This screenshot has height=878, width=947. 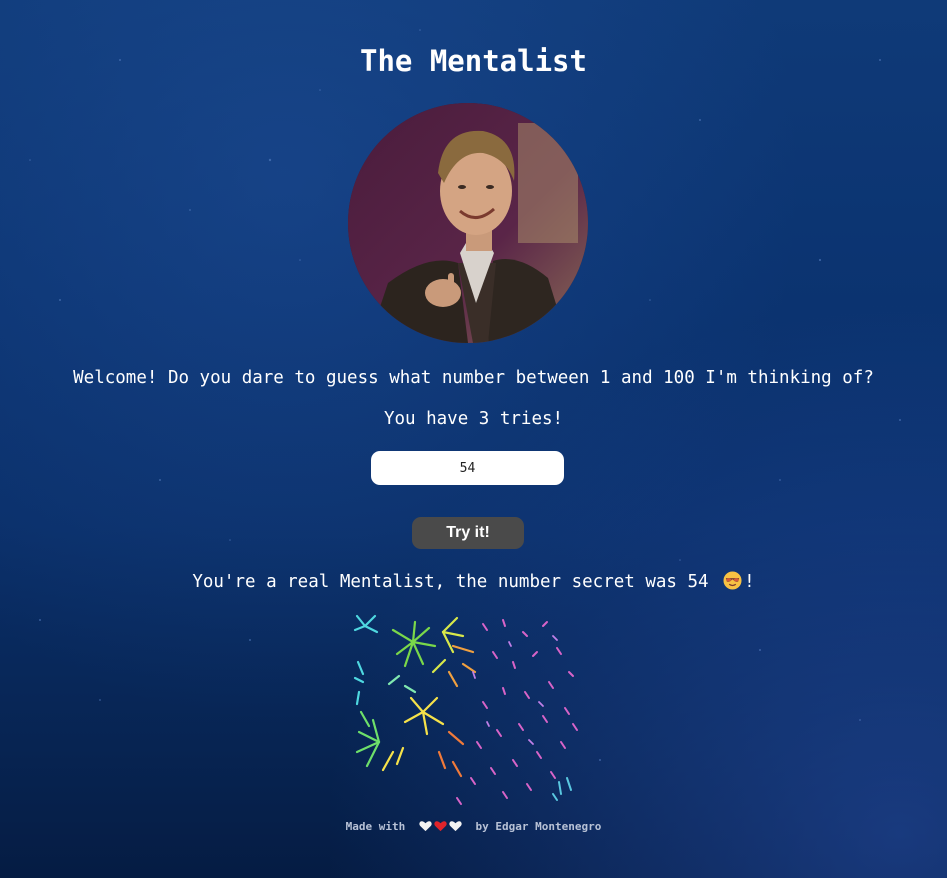 I want to click on try-it-button: Try it!, so click(x=468, y=533).